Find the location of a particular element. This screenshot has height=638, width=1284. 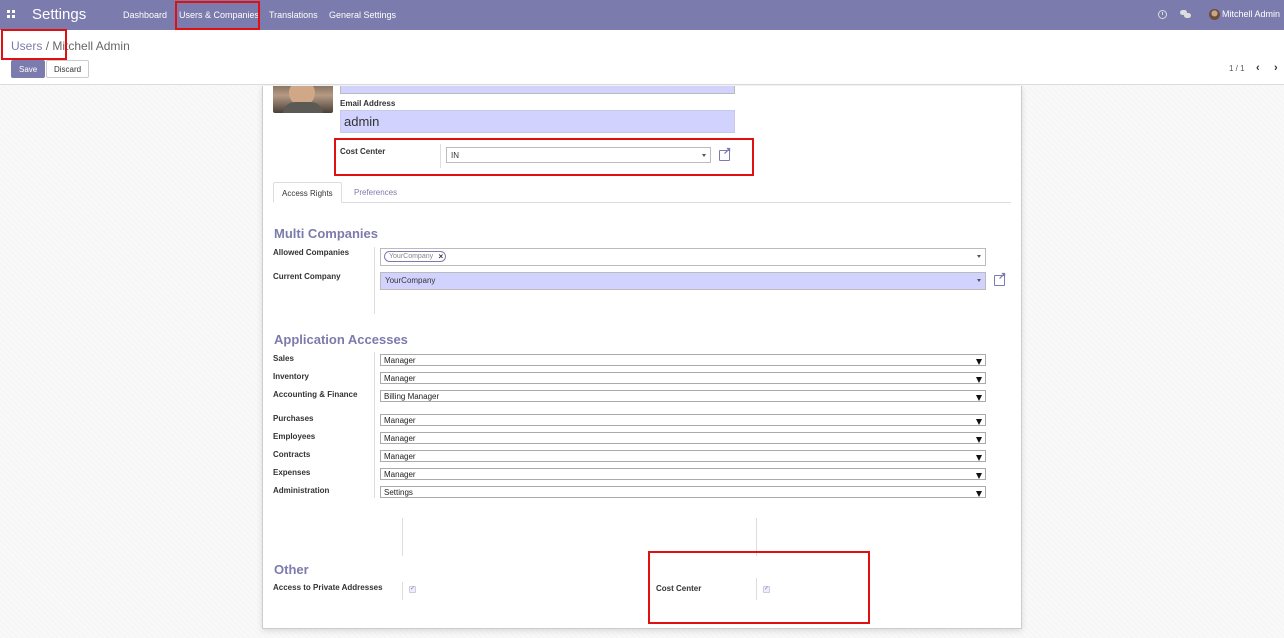

company-tag-label: YourCompany is located at coordinates (411, 256).